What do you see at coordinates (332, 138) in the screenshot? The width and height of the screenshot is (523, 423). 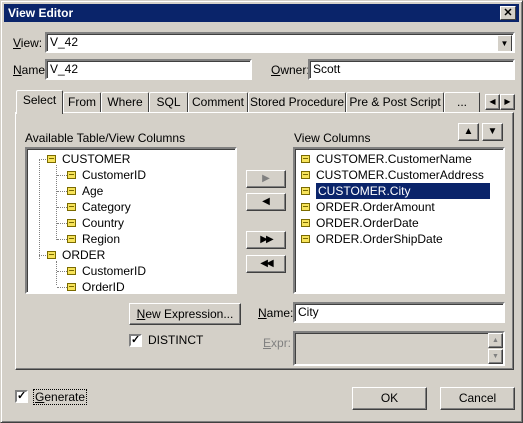 I see `view-columns-label: View Columns` at bounding box center [332, 138].